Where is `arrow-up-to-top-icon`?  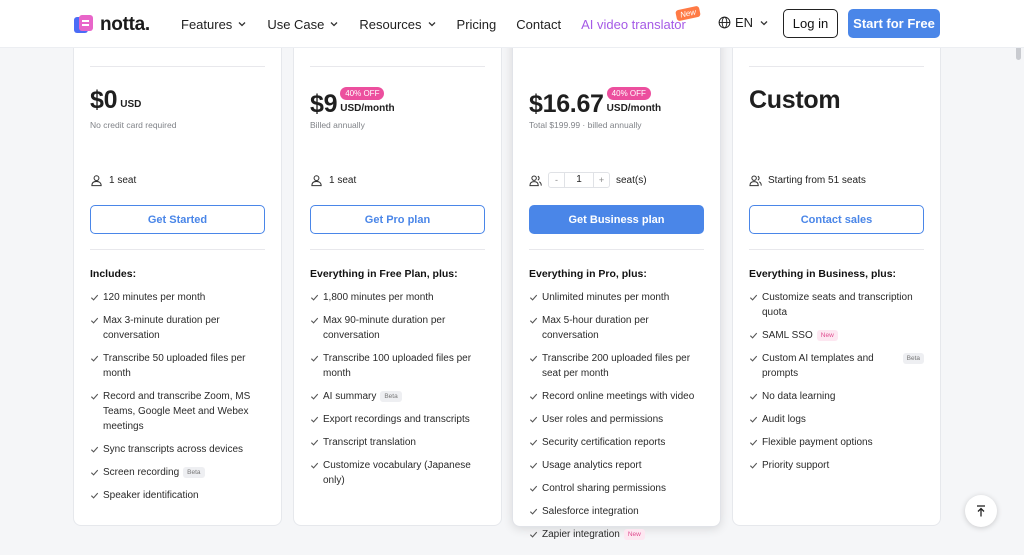 arrow-up-to-top-icon is located at coordinates (981, 511).